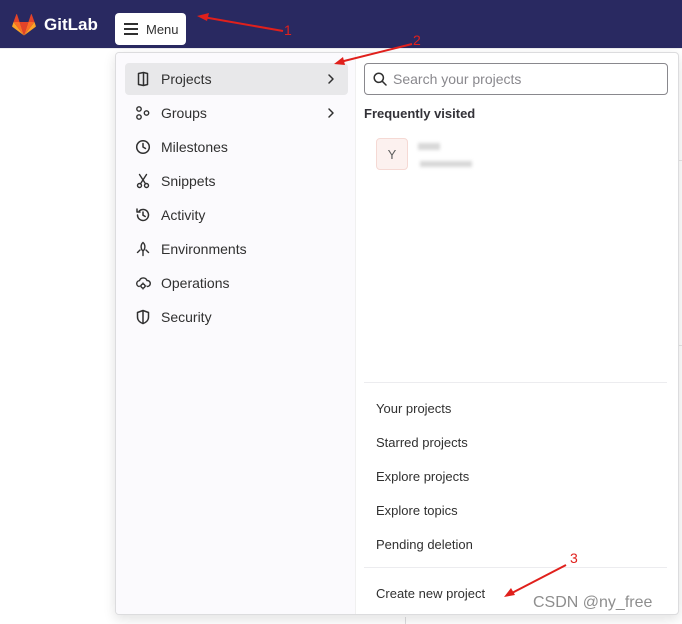 Image resolution: width=682 pixels, height=624 pixels. I want to click on annotation-number-3: 3, so click(574, 558).